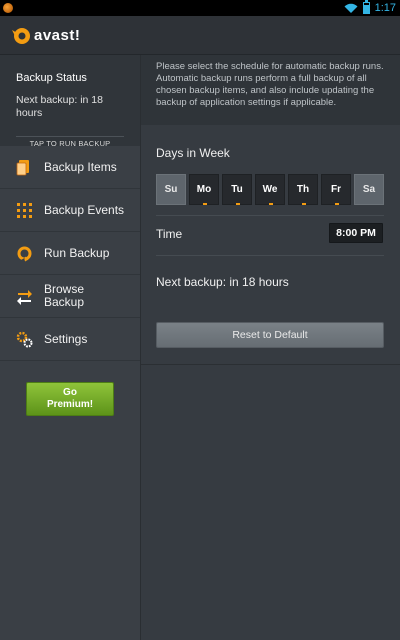 The height and width of the screenshot is (640, 400). I want to click on next-backup-label: Next backup: in 18 hours, so click(222, 282).